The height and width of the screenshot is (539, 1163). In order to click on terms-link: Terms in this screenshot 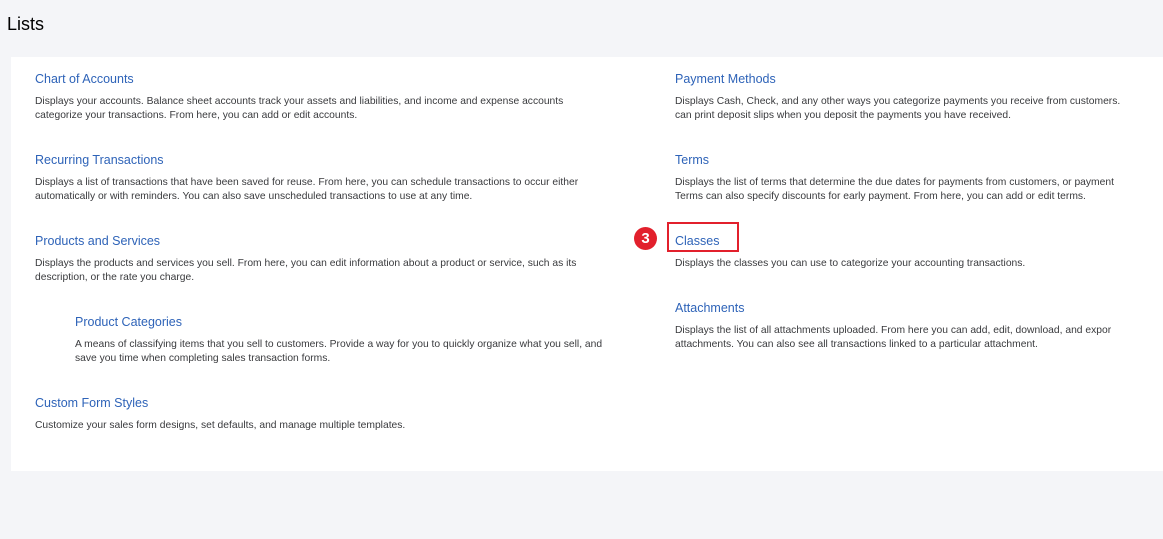, I will do `click(692, 160)`.